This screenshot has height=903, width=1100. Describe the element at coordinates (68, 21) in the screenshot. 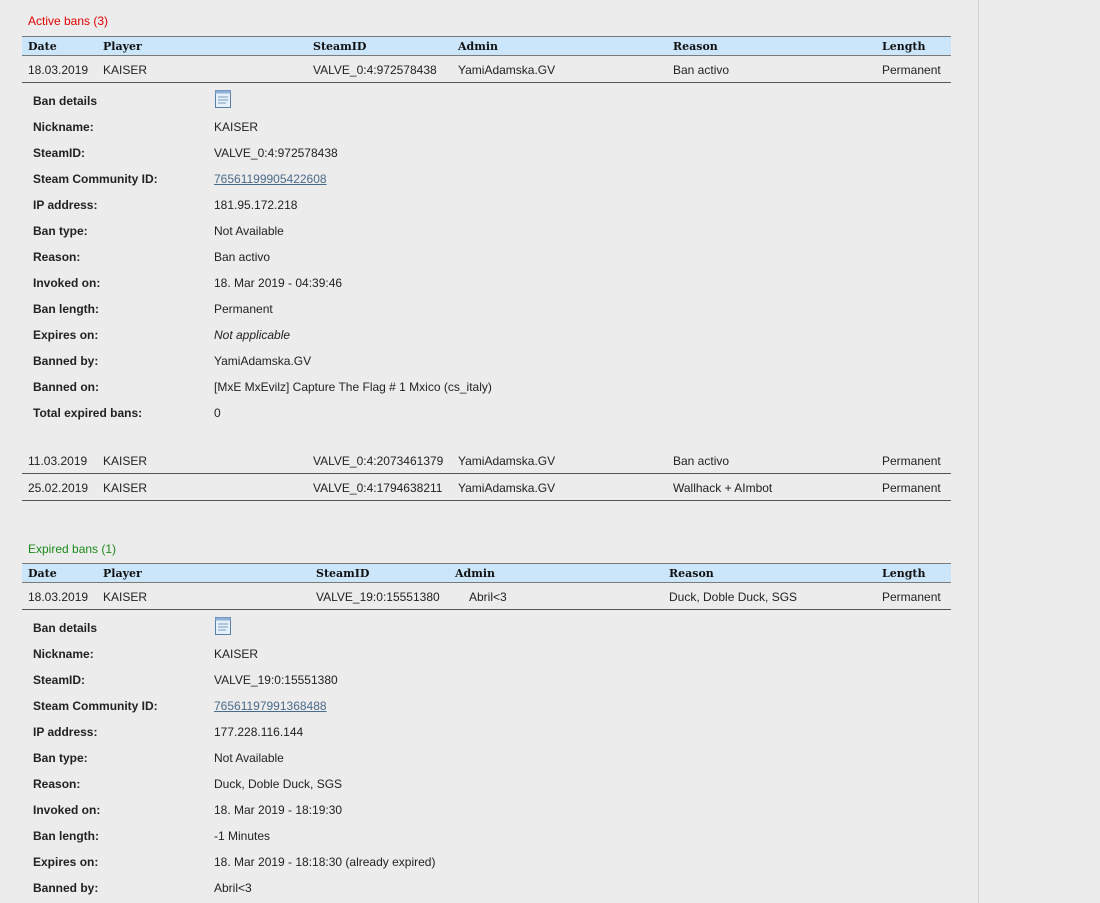

I see `active-bans-title: Active bans (3)` at that location.